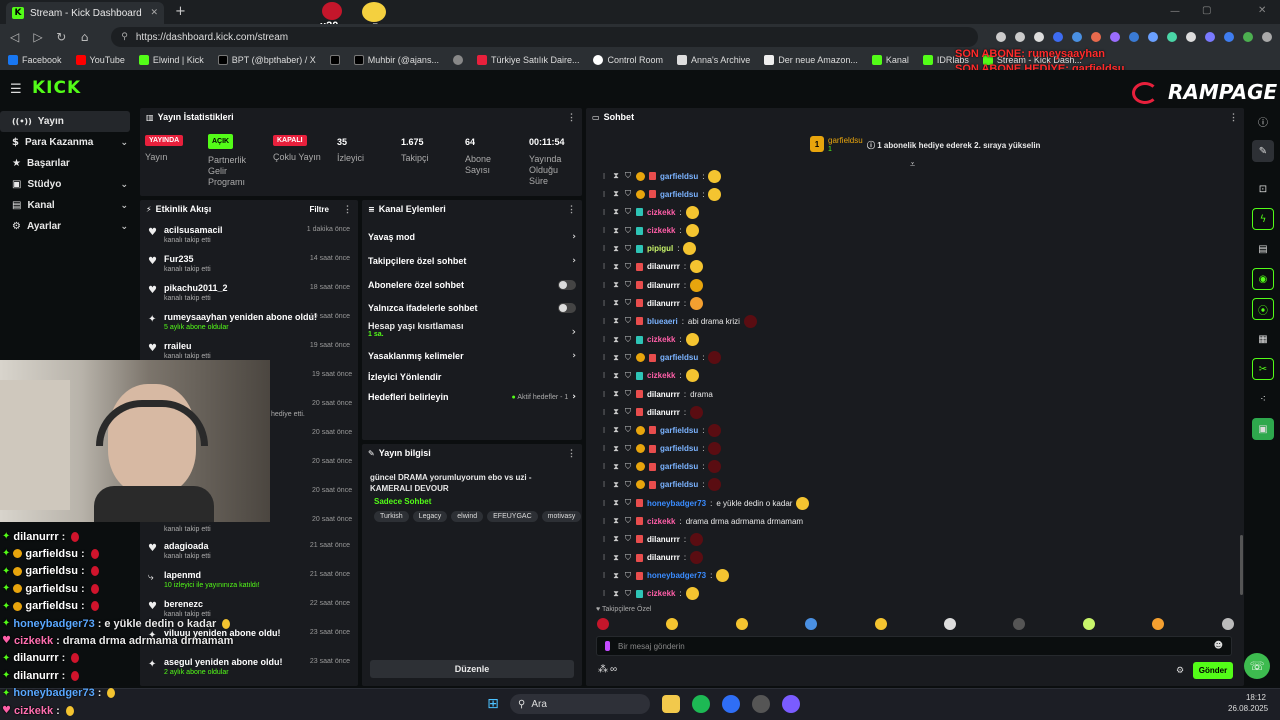 Image resolution: width=1280 pixels, height=720 pixels. What do you see at coordinates (479, 501) in the screenshot?
I see `category-name: Sadece Sohbet` at bounding box center [479, 501].